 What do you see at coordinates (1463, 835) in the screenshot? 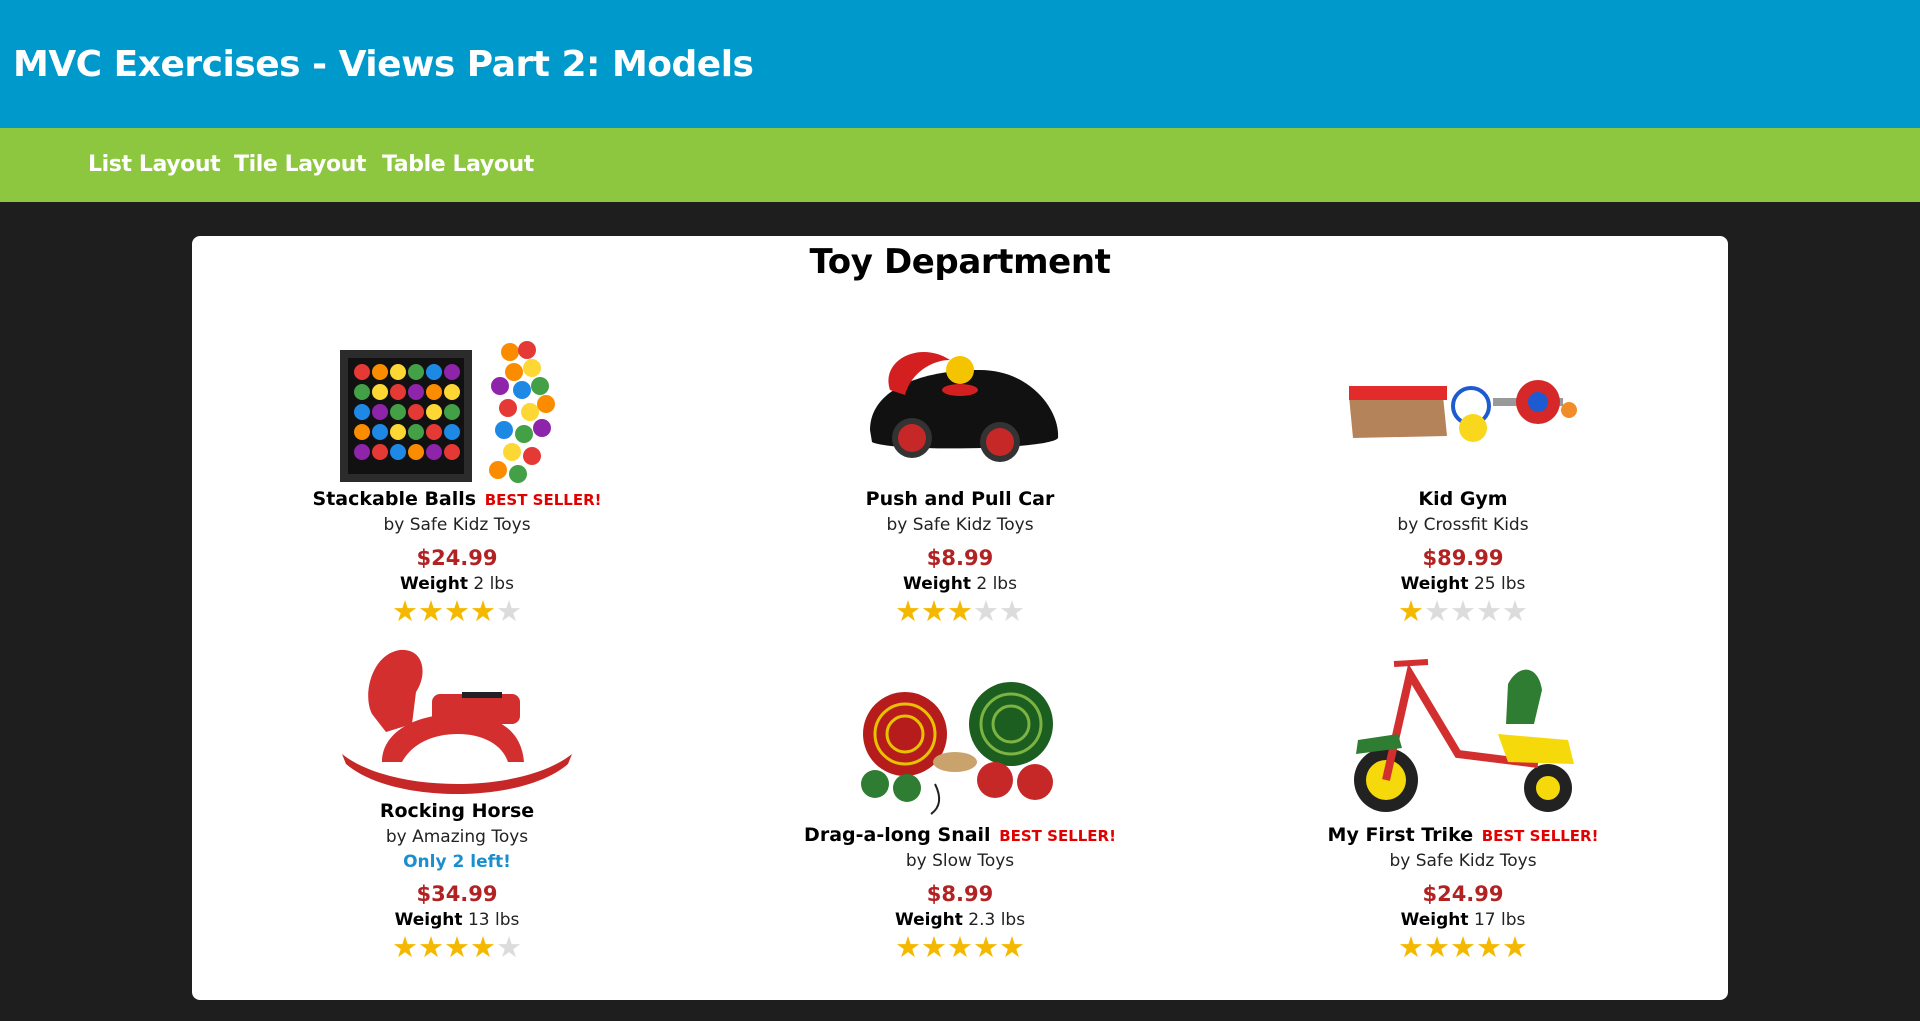
I see `product-name: My First Trike BEST SELLER!` at bounding box center [1463, 835].